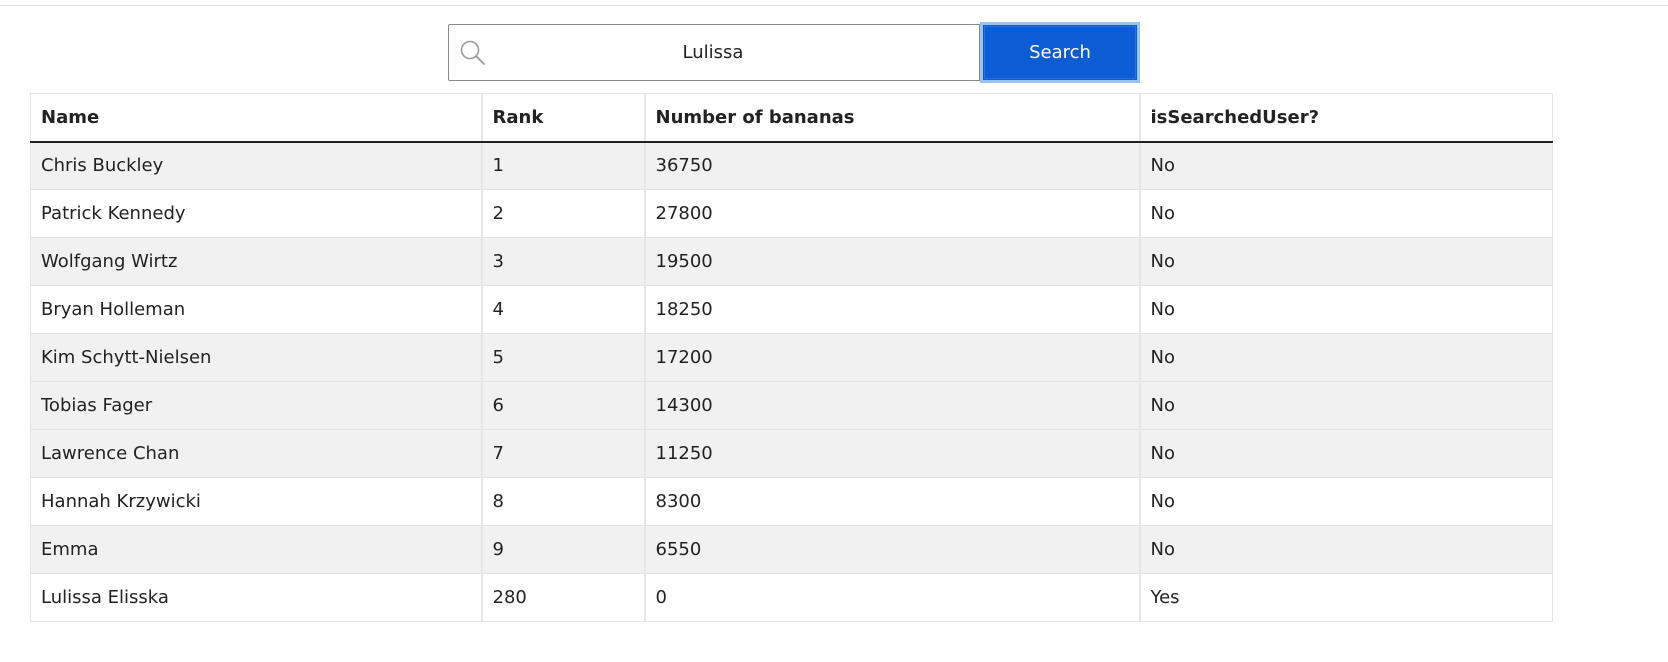  What do you see at coordinates (256, 501) in the screenshot?
I see `cell-name: Hannah Krzywicki` at bounding box center [256, 501].